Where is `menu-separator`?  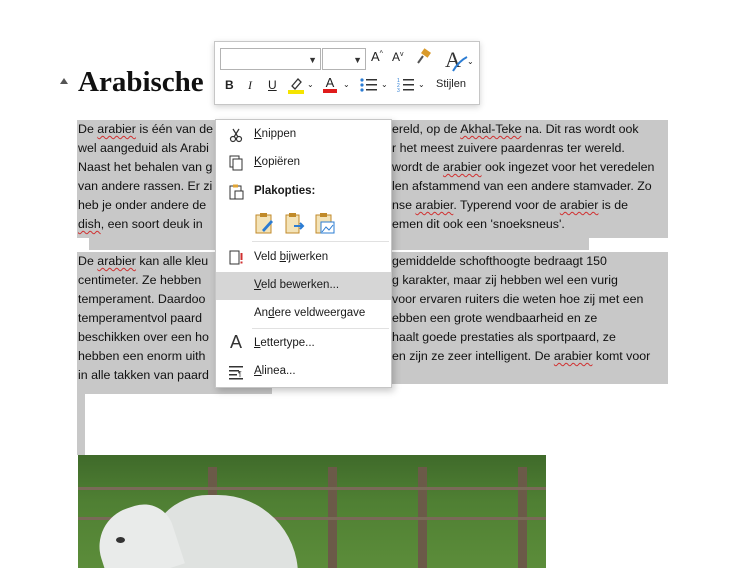 menu-separator is located at coordinates (320, 241).